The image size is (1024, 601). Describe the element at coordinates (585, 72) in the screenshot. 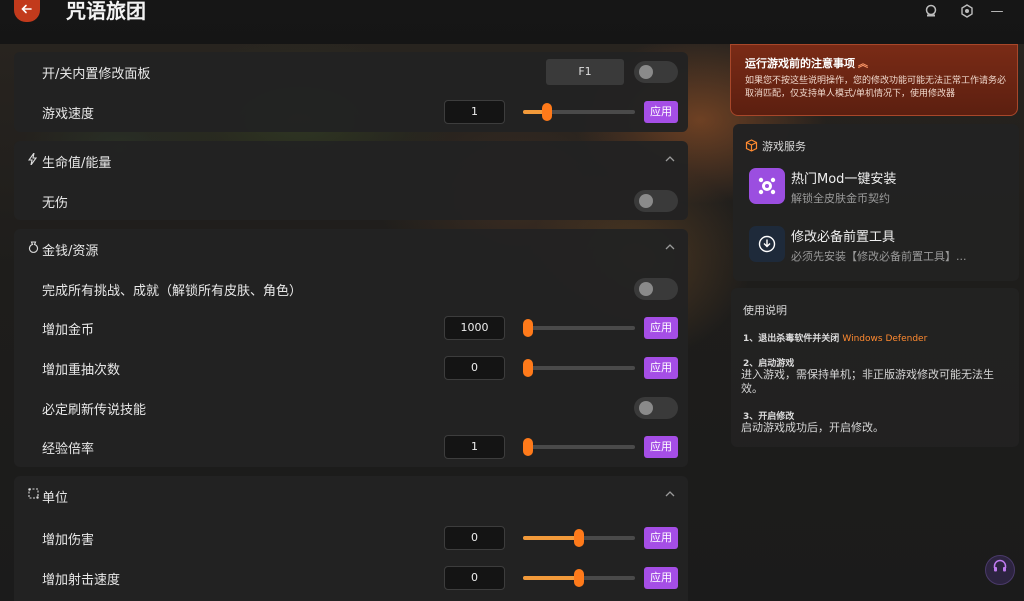

I see `hotkey-box: F1` at that location.